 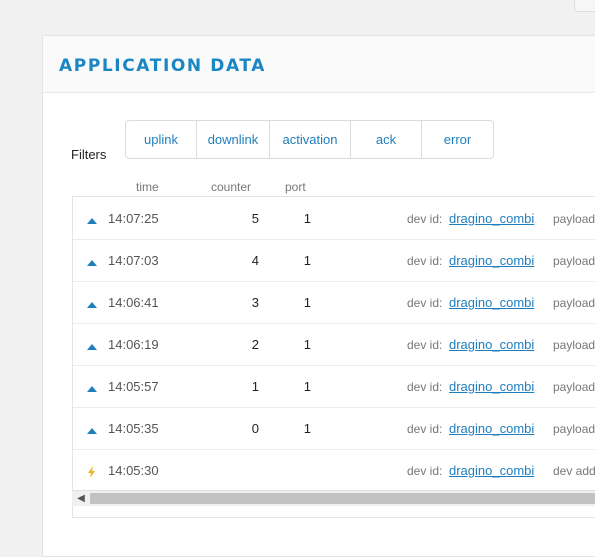 I want to click on row-time: 14:07:03, so click(x=133, y=260).